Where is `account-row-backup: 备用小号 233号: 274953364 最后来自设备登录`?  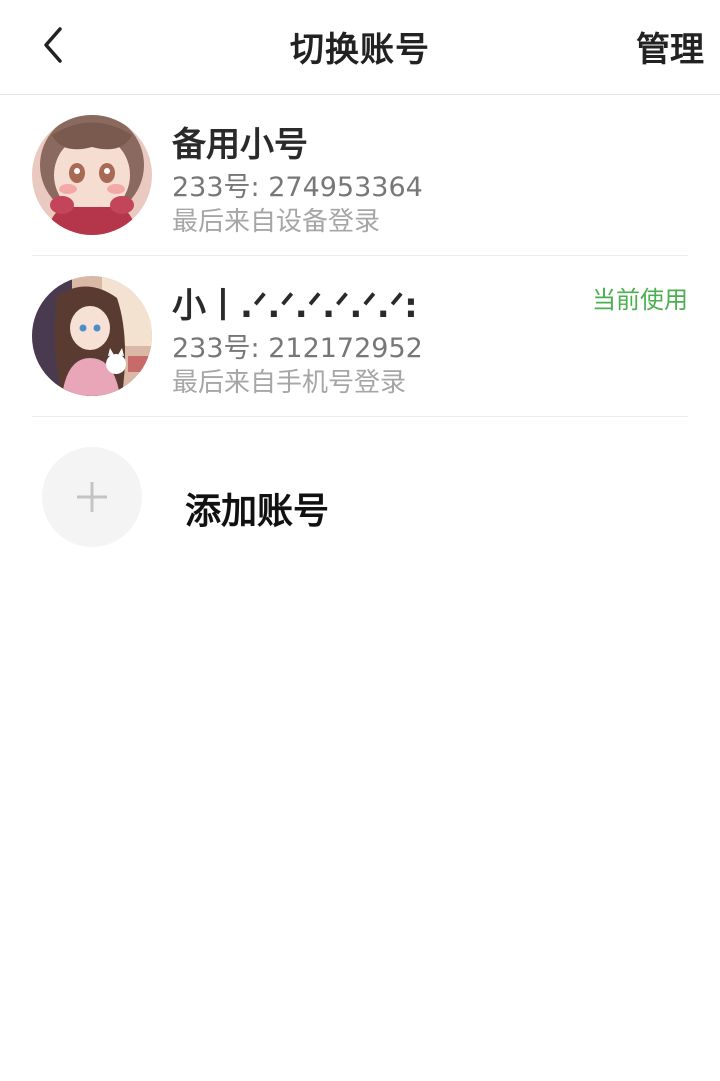 account-row-backup: 备用小号 233号: 274953364 最后来自设备登录 is located at coordinates (360, 175).